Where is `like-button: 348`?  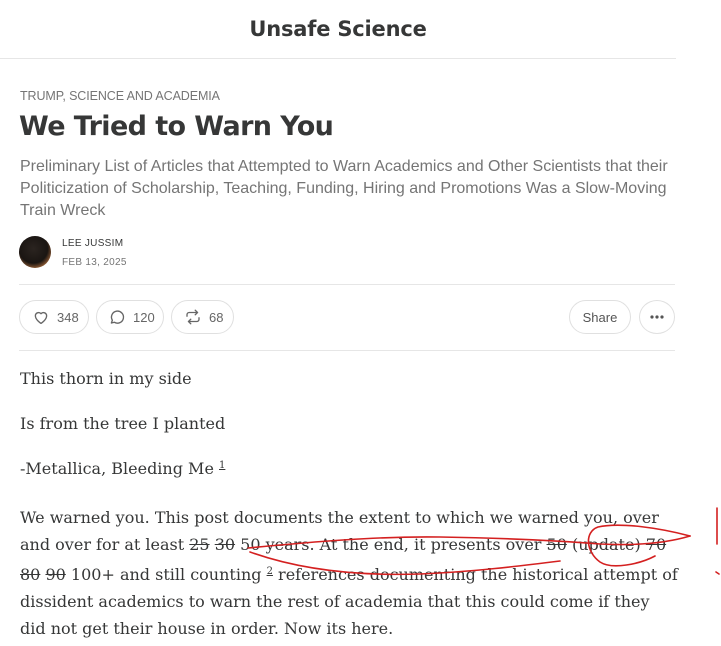
like-button: 348 is located at coordinates (54, 317).